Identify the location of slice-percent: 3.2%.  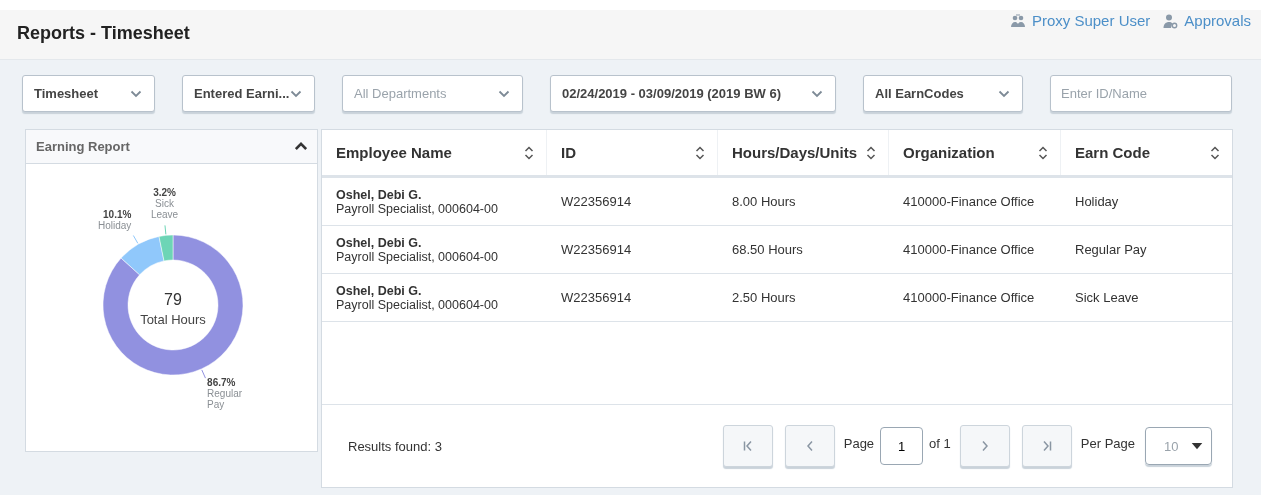
(164, 193).